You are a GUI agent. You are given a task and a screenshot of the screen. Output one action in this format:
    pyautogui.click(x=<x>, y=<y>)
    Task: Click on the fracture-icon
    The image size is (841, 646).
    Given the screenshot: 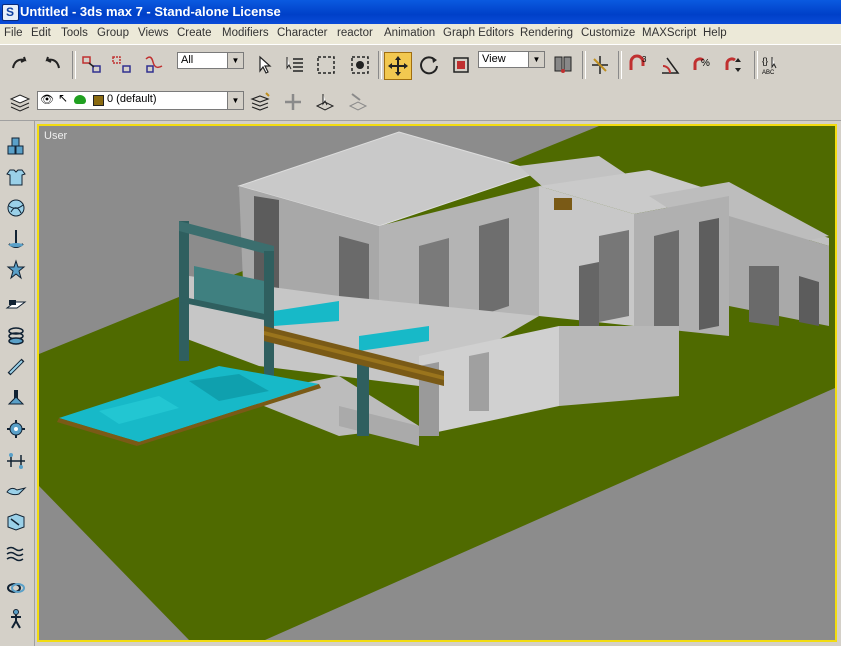 What is the action you would take?
    pyautogui.click(x=16, y=491)
    